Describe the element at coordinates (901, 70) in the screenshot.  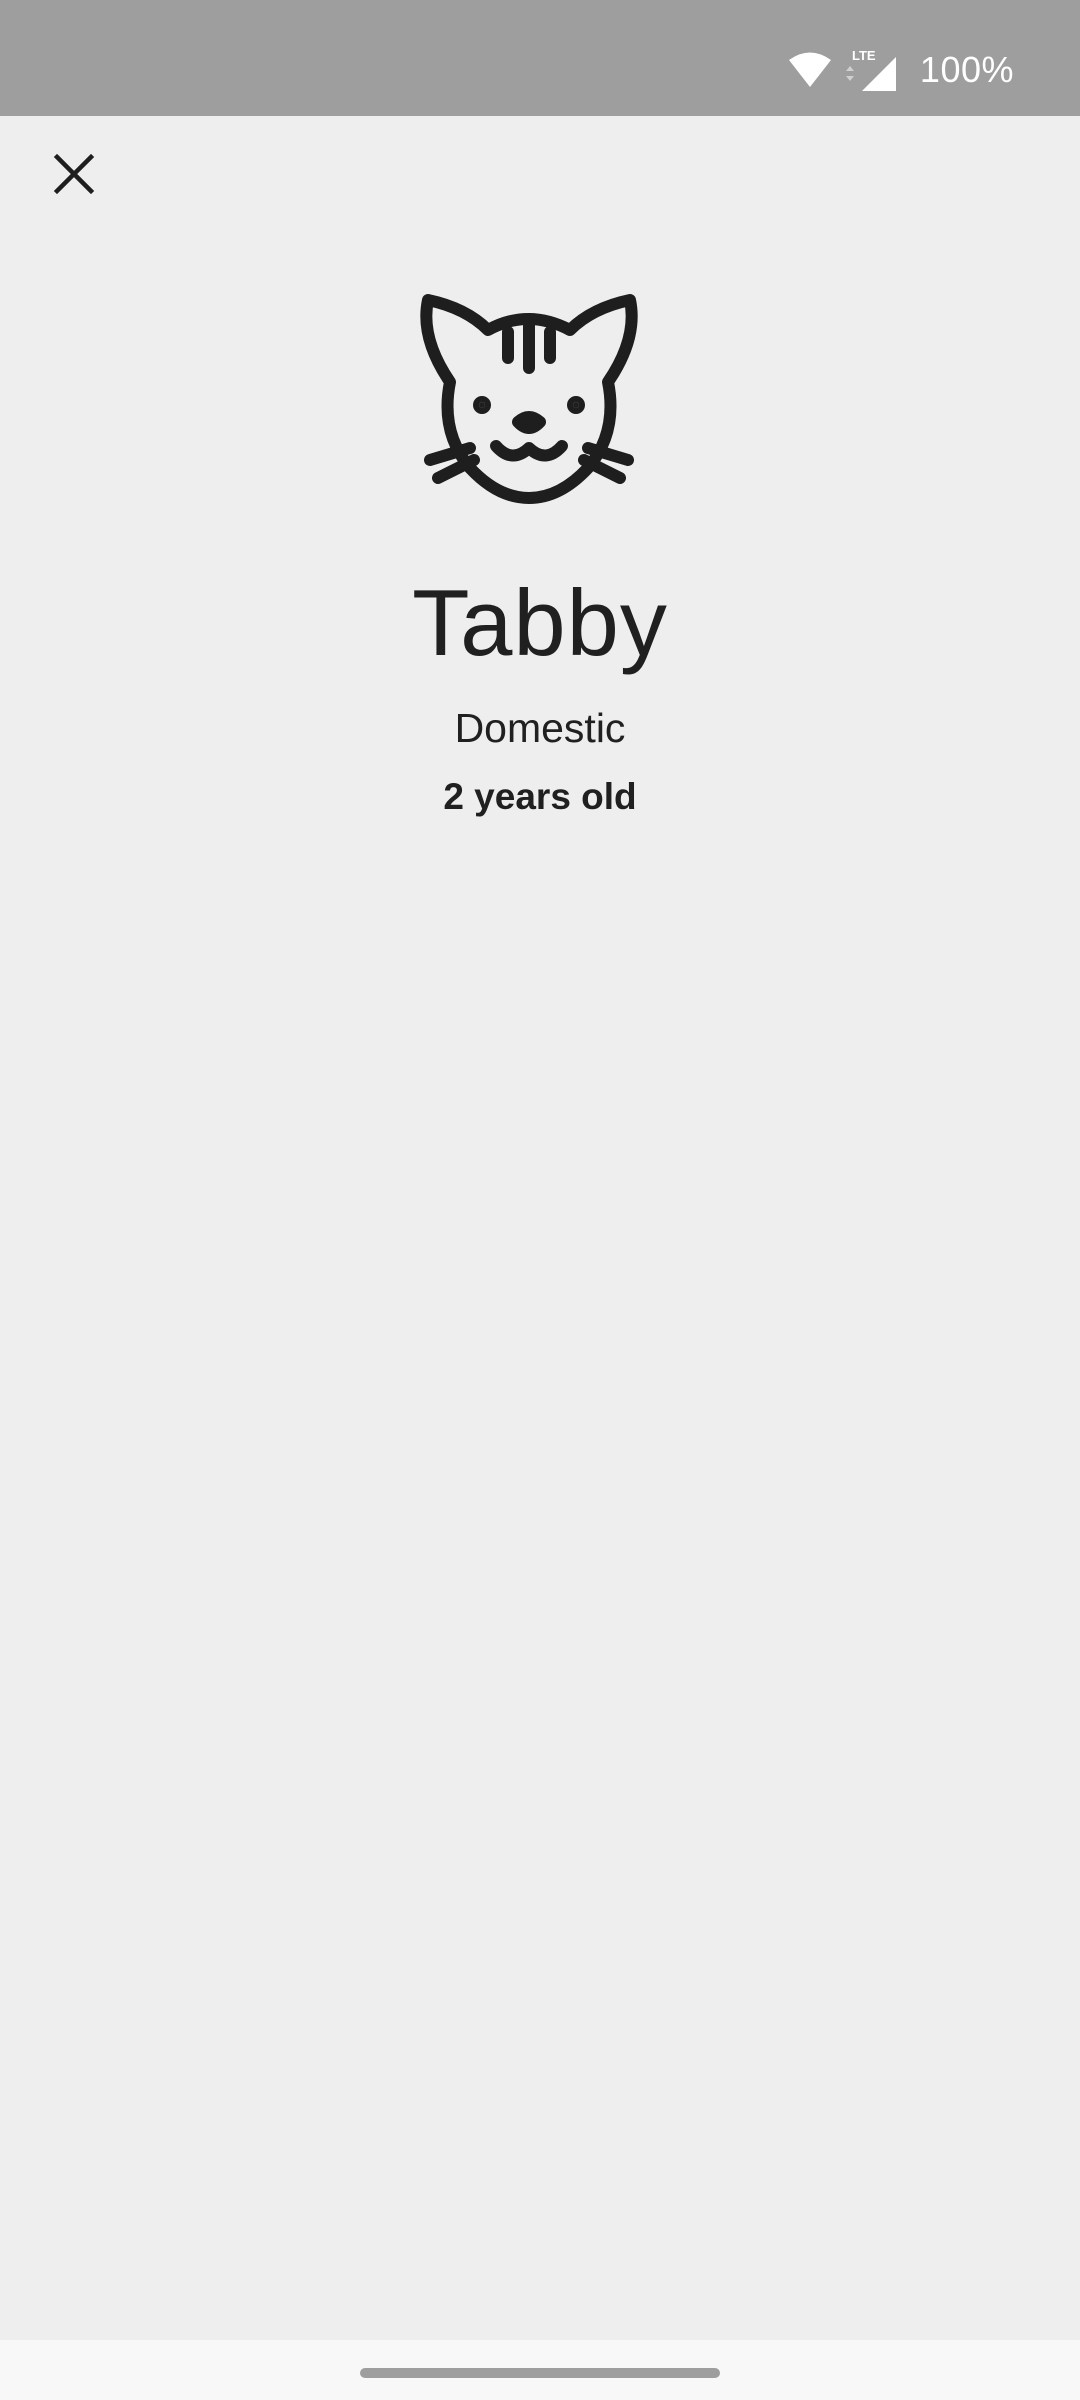
I see `status-icons: LTE 100%` at that location.